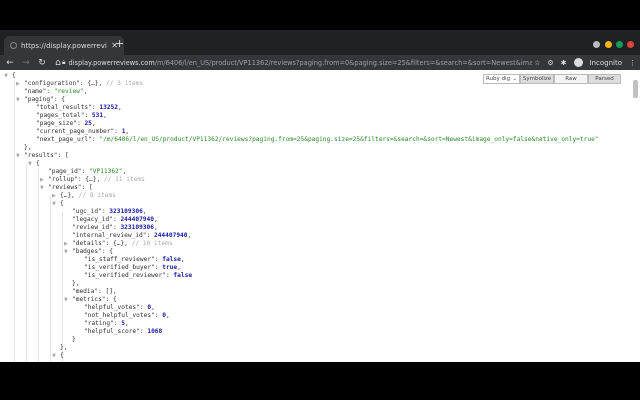 The width and height of the screenshot is (640, 400). I want to click on minimize-button, so click(608, 44).